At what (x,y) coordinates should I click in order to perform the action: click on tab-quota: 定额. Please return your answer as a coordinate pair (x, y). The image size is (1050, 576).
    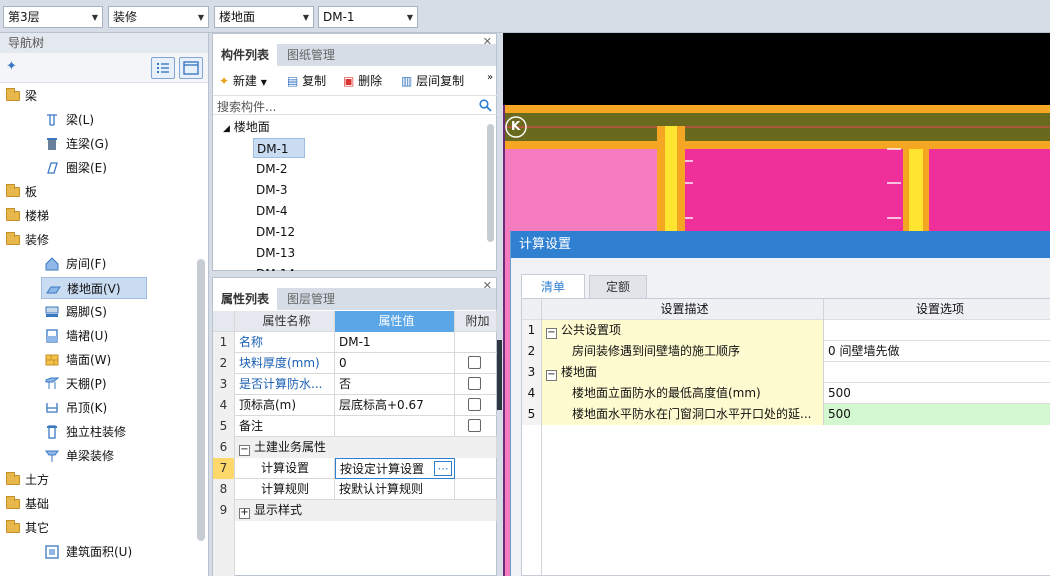
    Looking at the image, I should click on (618, 286).